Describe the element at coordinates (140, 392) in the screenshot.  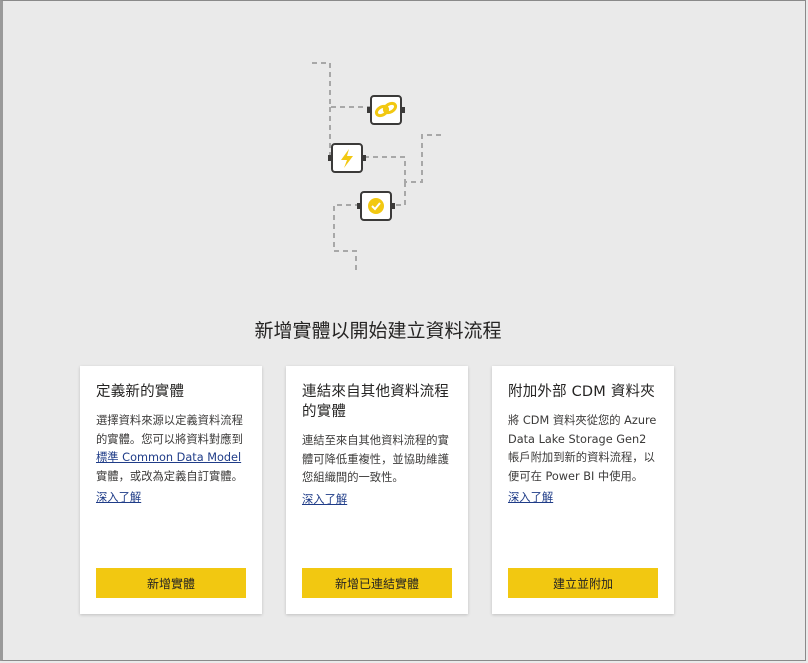
I see `card-title: 定義新的實體` at that location.